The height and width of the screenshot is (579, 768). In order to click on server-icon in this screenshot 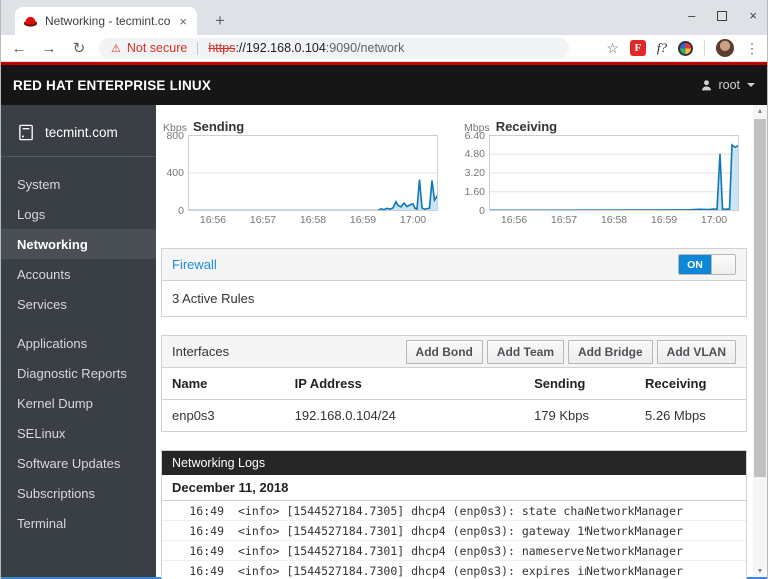, I will do `click(26, 132)`.